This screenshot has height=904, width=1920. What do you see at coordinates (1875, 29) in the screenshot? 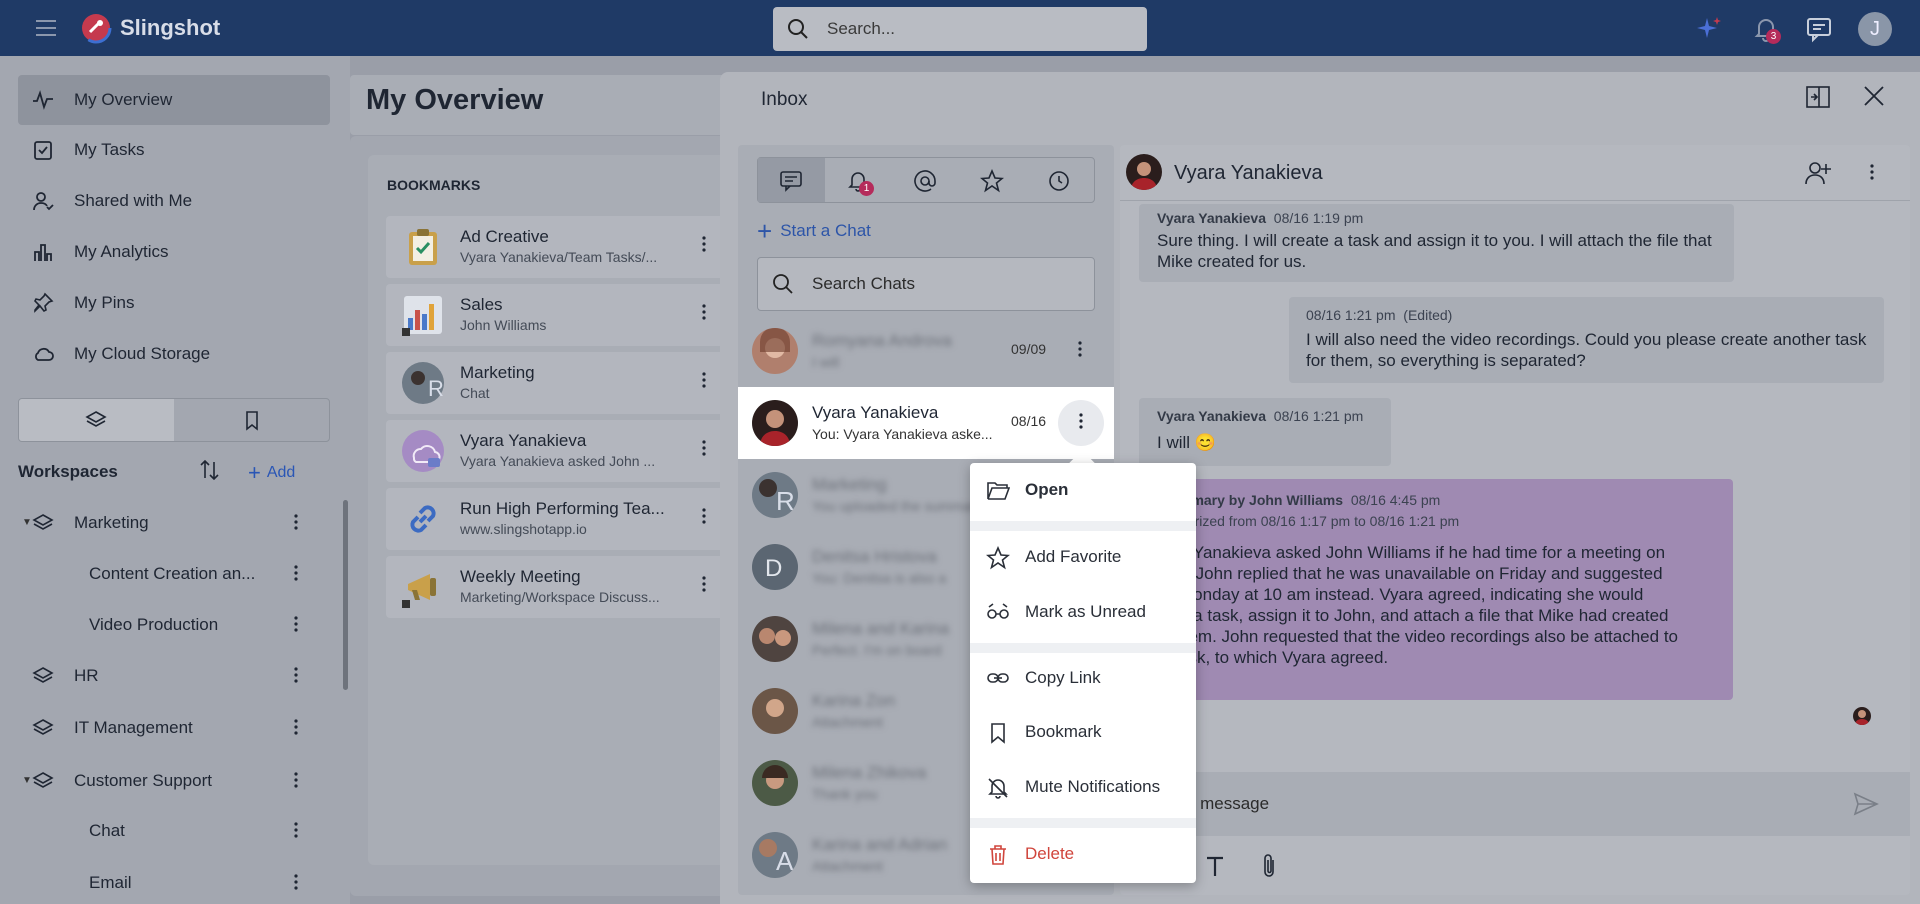
I see `user-avatar: J` at bounding box center [1875, 29].